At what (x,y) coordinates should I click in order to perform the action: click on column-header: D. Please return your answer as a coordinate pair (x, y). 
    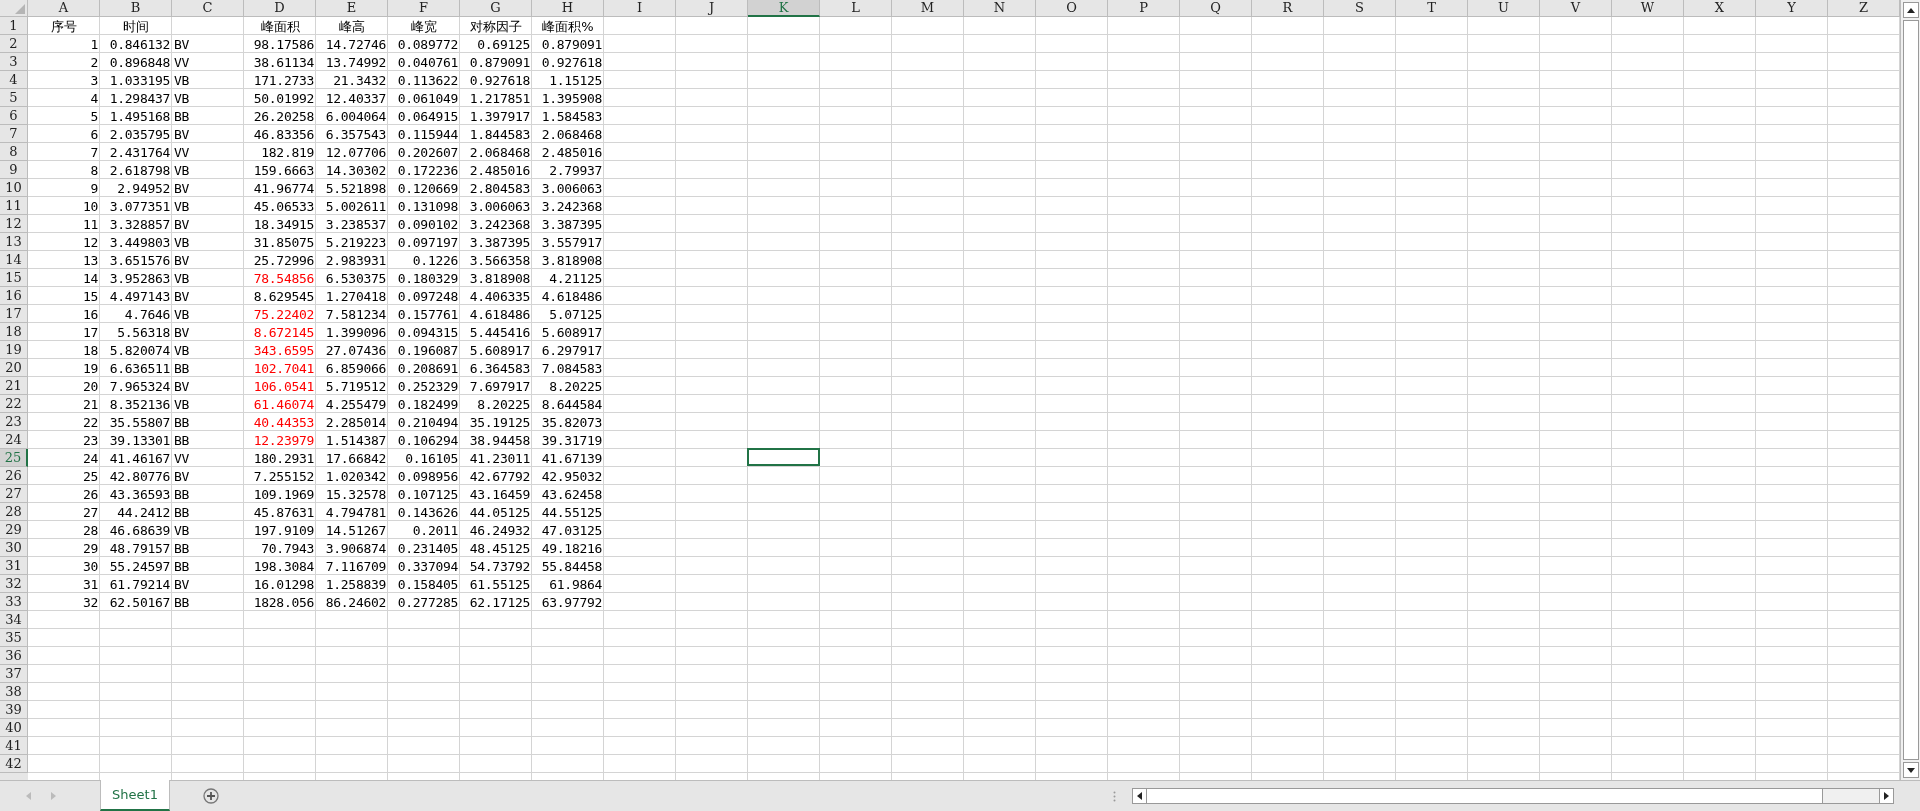
    Looking at the image, I should click on (280, 8).